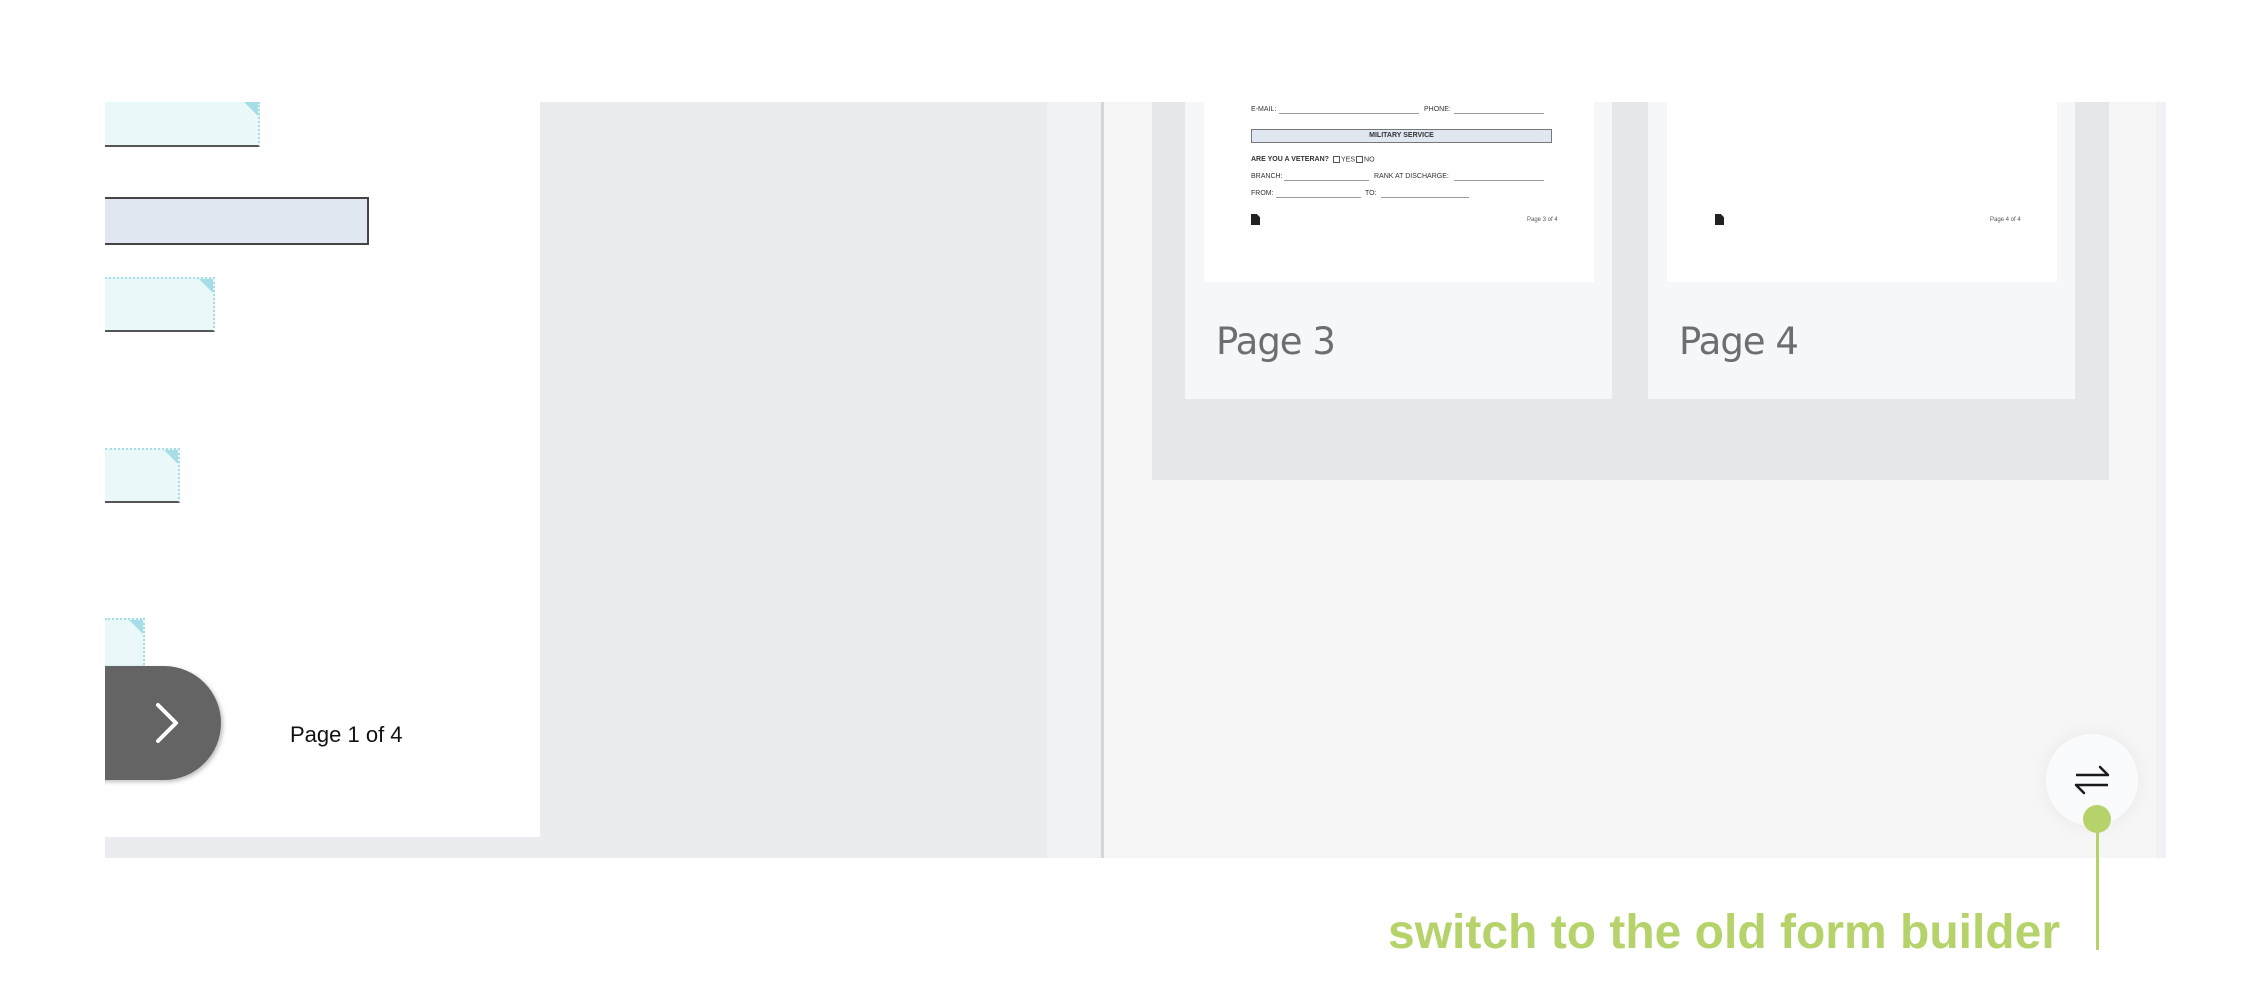 The image size is (2268, 1008). Describe the element at coordinates (1267, 176) in the screenshot. I see `thumb-branch-label: BRANCH:` at that location.